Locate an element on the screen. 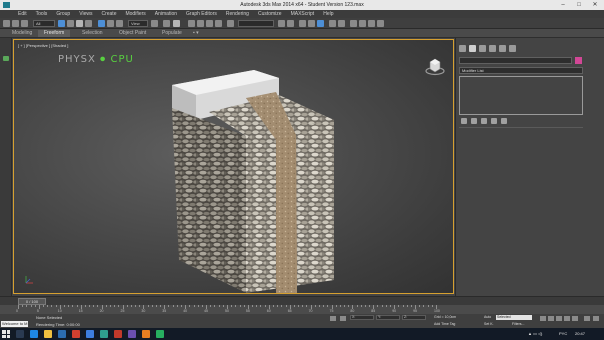 Image resolution: width=604 pixels, height=340 pixels. render-setup-icon is located at coordinates (362, 23).